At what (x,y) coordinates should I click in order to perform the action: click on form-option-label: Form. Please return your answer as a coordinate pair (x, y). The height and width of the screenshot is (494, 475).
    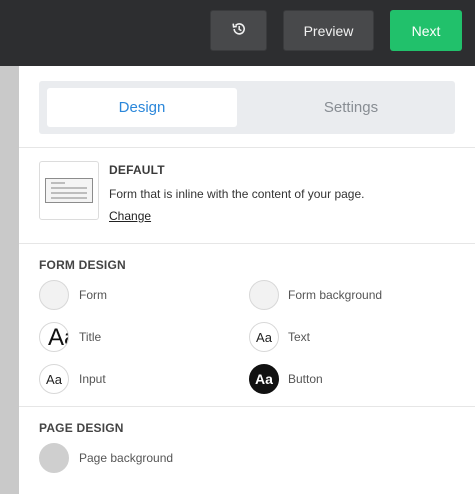
    Looking at the image, I should click on (93, 295).